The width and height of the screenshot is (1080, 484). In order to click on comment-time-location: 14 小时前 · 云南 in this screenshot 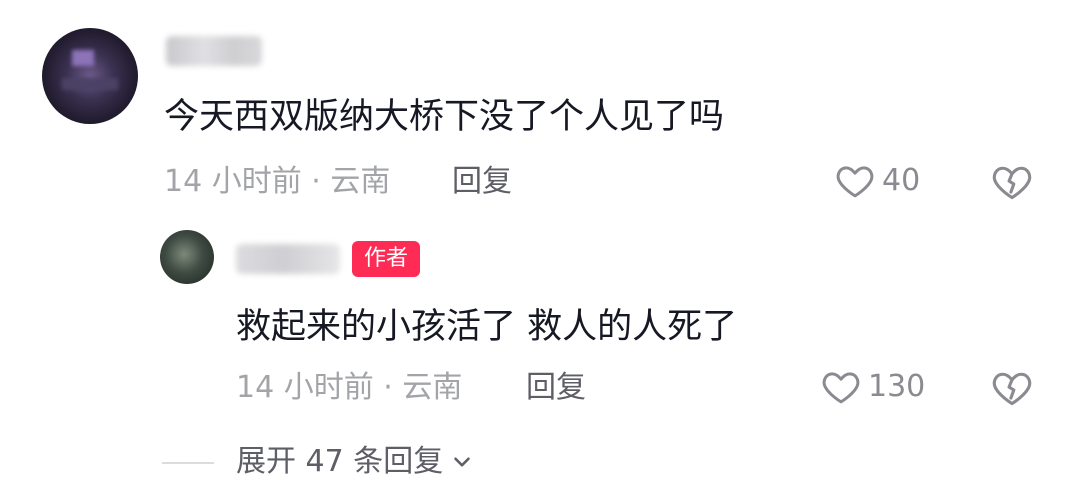, I will do `click(277, 181)`.